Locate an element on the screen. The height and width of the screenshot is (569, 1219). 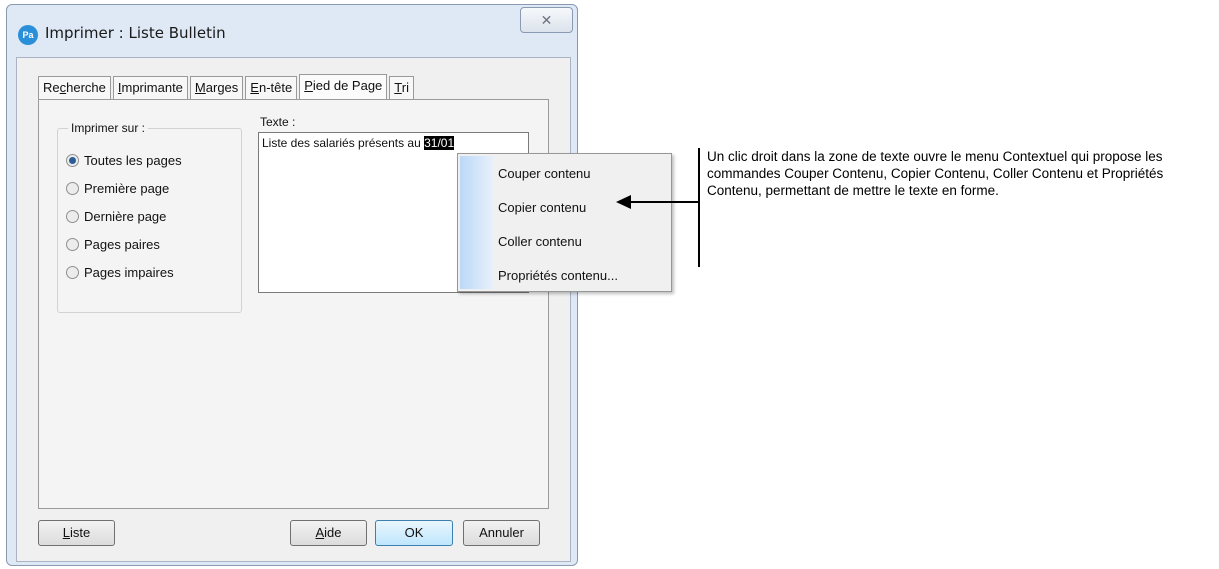
radio-toutes-les-pages: Toutes les pages is located at coordinates (124, 160).